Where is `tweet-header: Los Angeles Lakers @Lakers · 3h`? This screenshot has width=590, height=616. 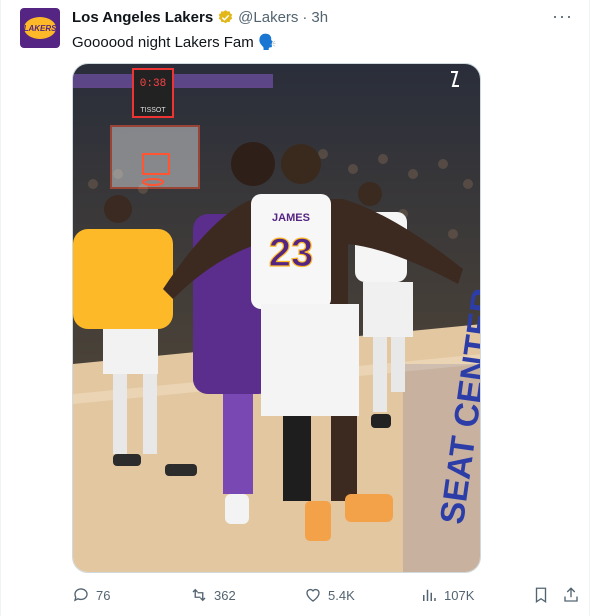 tweet-header: Los Angeles Lakers @Lakers · 3h is located at coordinates (200, 17).